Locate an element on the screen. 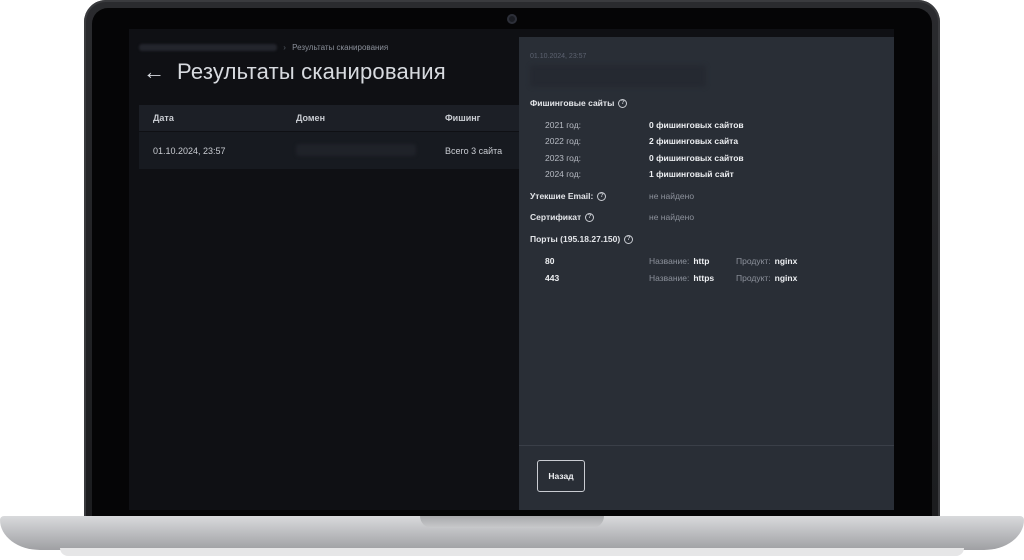 Image resolution: width=1024 pixels, height=560 pixels. cell-domain is located at coordinates (354, 150).